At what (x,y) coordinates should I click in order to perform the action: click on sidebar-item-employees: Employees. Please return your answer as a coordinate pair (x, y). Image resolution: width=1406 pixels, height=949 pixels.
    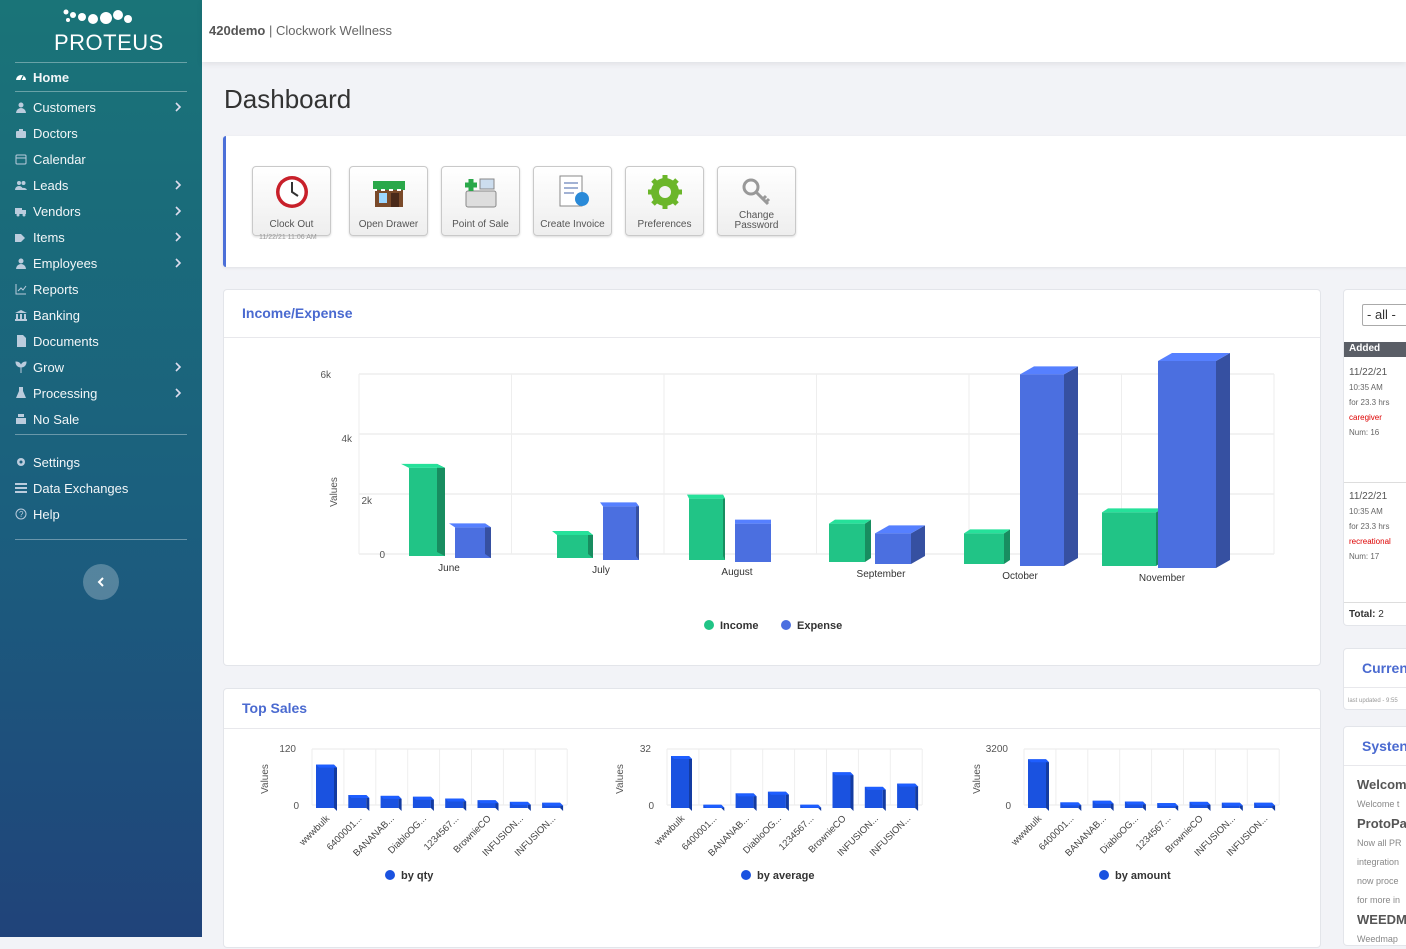
    Looking at the image, I should click on (101, 263).